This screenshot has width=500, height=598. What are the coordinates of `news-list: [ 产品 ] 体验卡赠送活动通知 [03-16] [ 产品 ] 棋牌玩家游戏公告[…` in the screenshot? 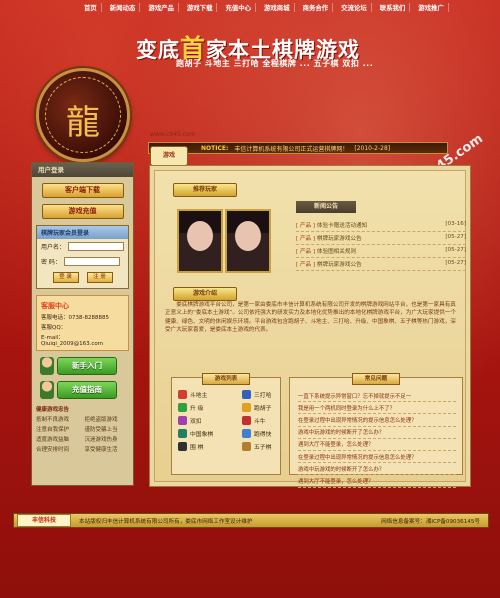 It's located at (381, 245).